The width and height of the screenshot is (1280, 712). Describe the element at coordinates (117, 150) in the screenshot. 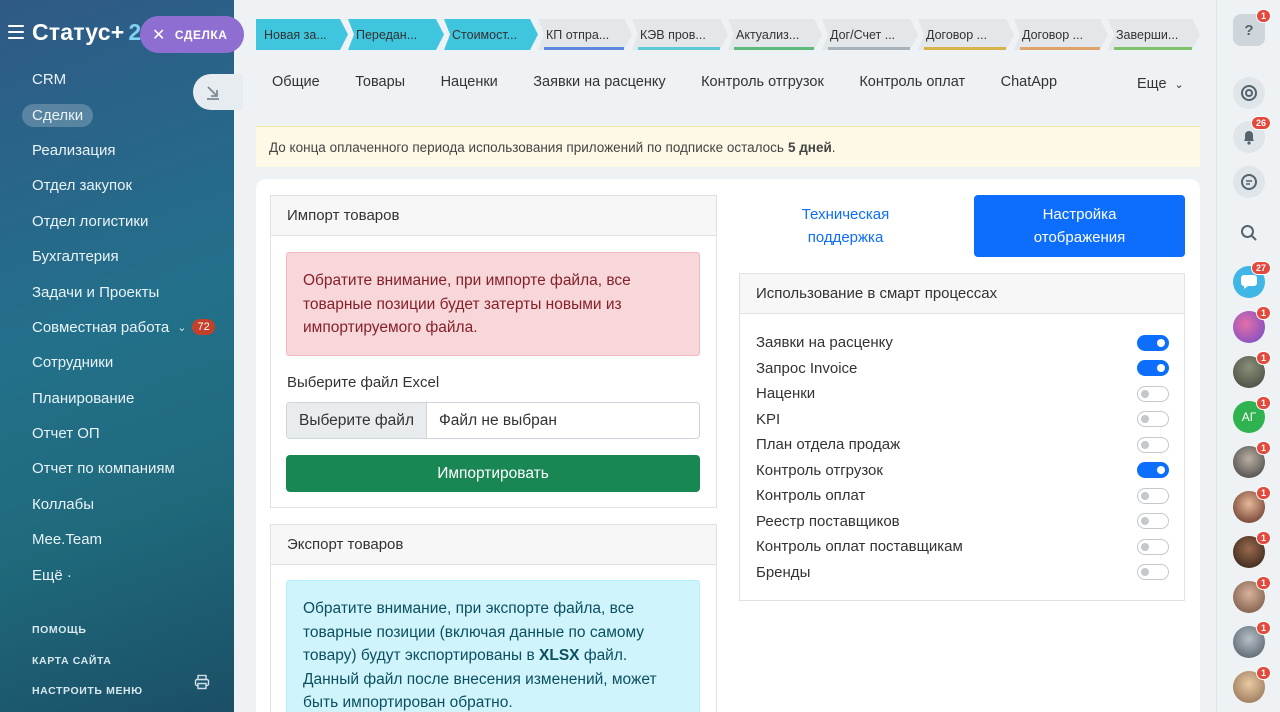

I see `sidebar-item: Реализация` at that location.